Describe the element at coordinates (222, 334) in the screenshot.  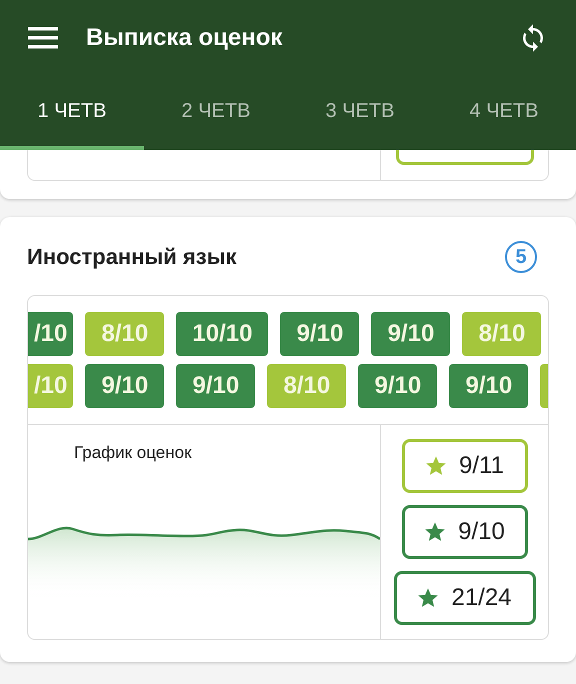
I see `grade-chip: 10/10` at that location.